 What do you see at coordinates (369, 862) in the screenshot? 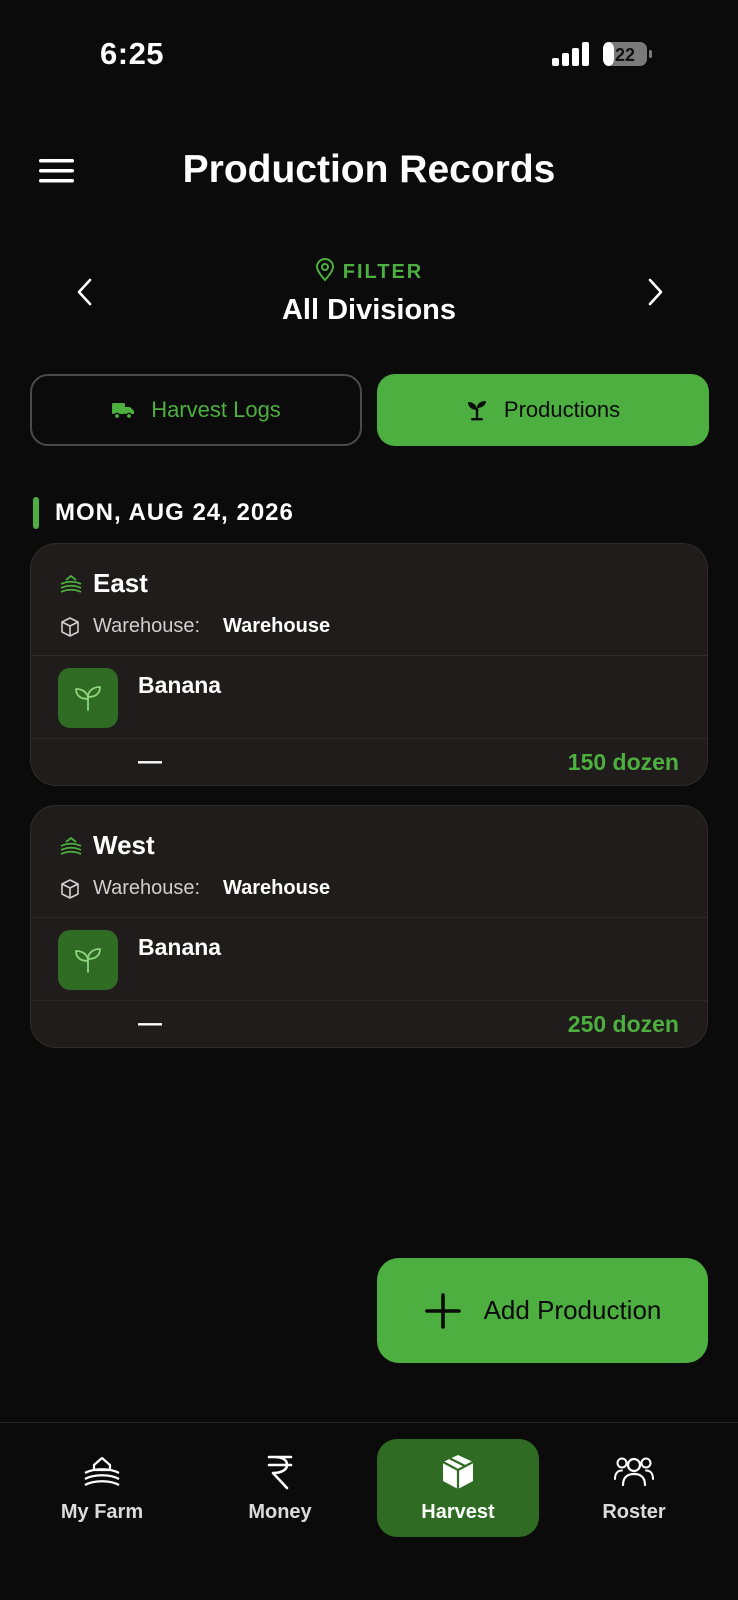
I see `card-header: West Warehouse: Warehouse` at bounding box center [369, 862].